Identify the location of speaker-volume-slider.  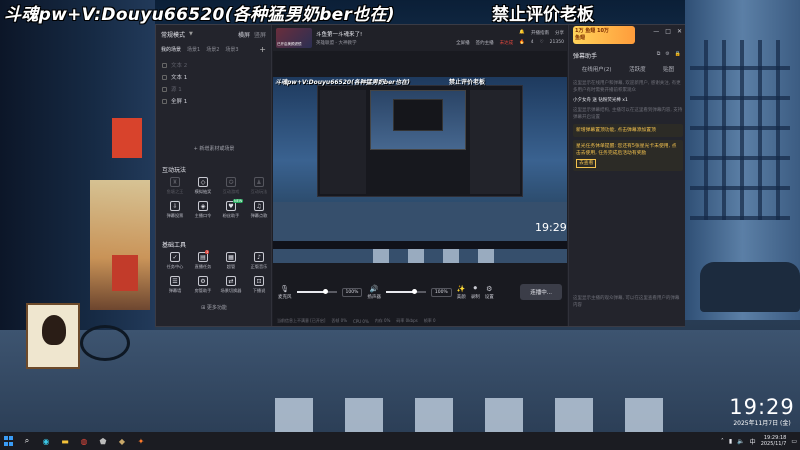
(405, 291).